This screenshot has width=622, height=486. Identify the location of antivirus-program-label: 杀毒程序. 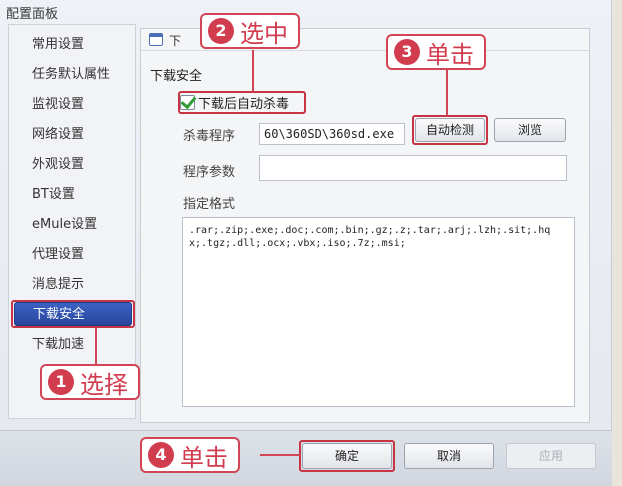
(209, 136).